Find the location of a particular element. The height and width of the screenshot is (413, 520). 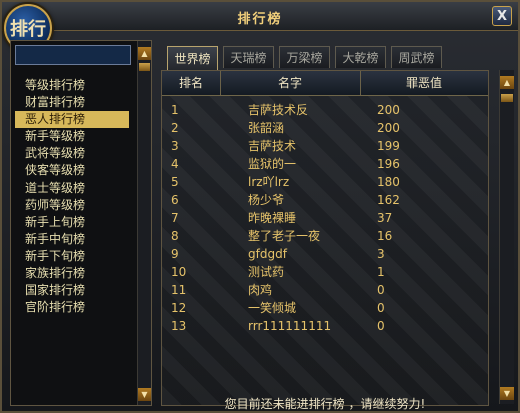

rank-cell: 7 is located at coordinates (175, 218).